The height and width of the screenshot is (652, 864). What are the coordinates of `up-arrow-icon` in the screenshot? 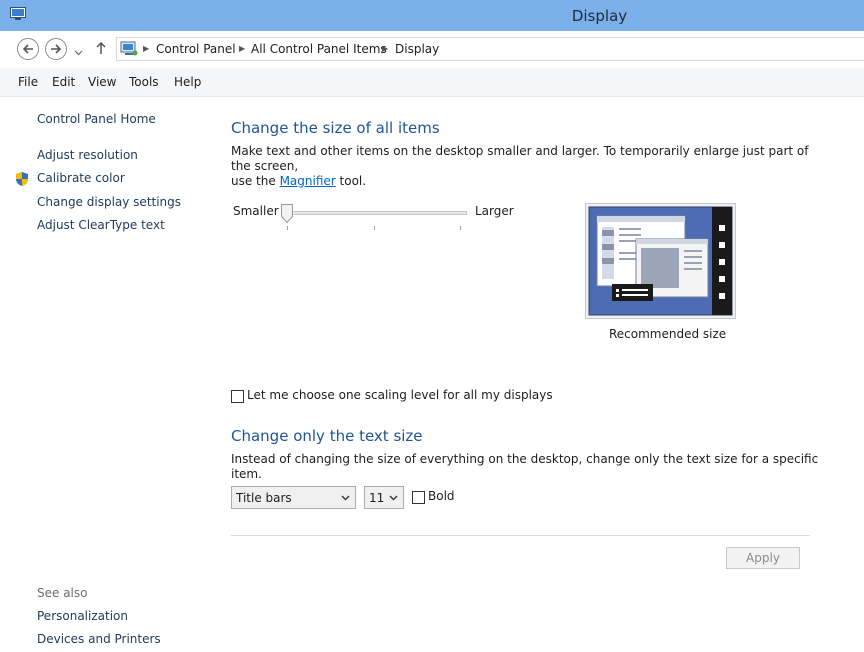 It's located at (101, 47).